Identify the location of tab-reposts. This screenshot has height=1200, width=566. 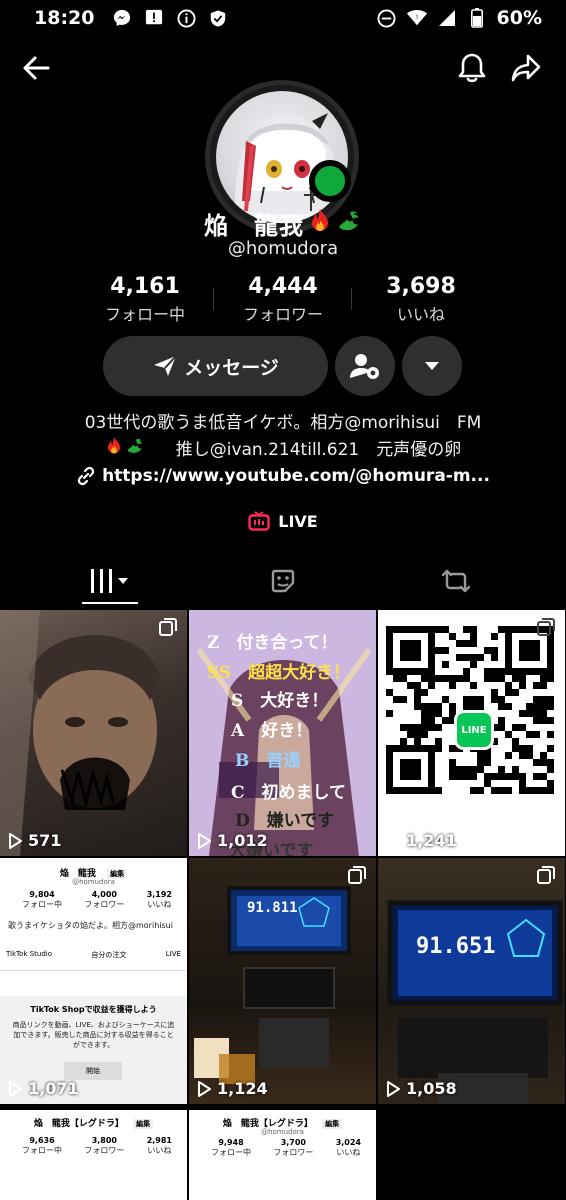
(456, 581).